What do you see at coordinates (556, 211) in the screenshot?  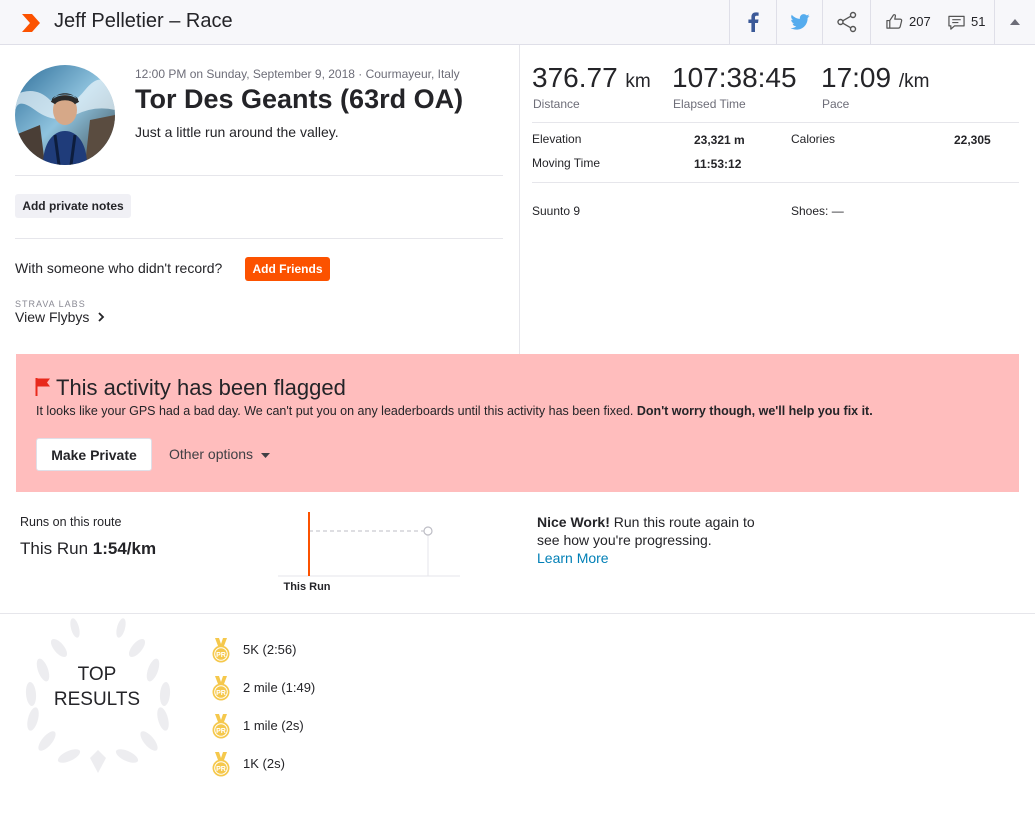 I see `device-name: Suunto 9` at bounding box center [556, 211].